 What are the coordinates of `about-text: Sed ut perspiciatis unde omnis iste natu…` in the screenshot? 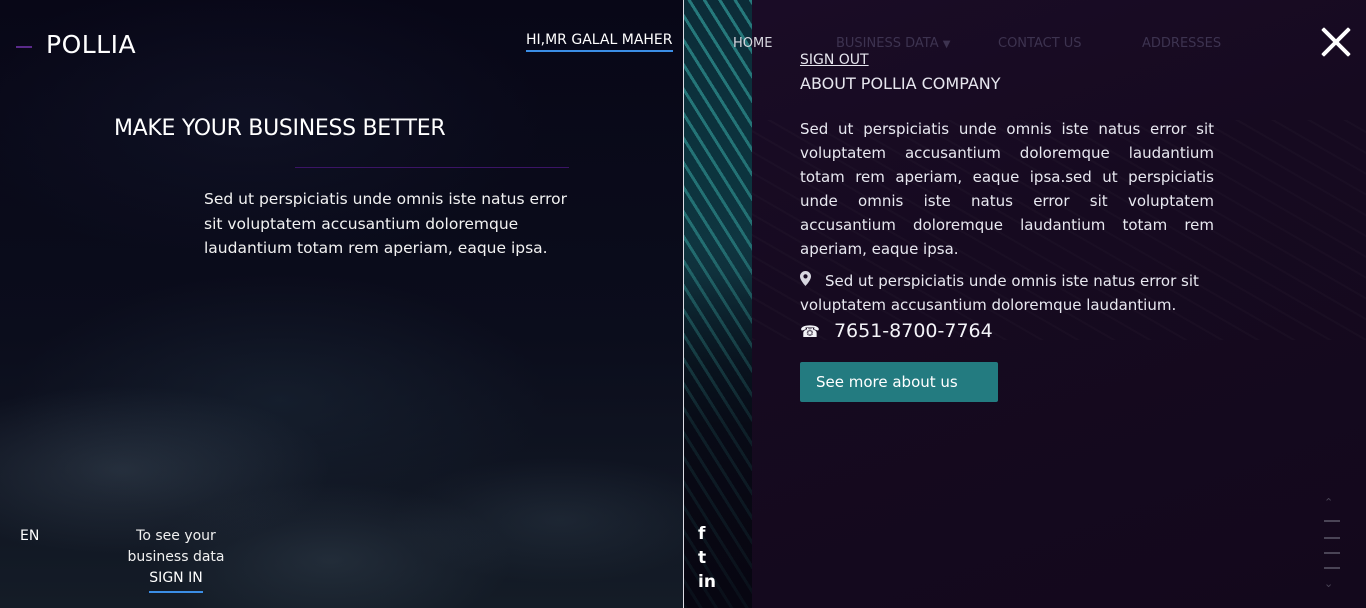 It's located at (1007, 189).